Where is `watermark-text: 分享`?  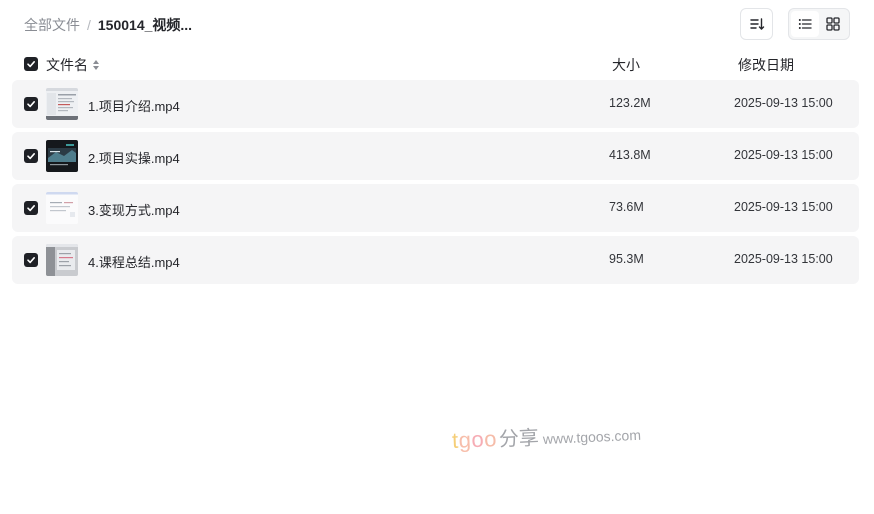 watermark-text: 分享 is located at coordinates (519, 439).